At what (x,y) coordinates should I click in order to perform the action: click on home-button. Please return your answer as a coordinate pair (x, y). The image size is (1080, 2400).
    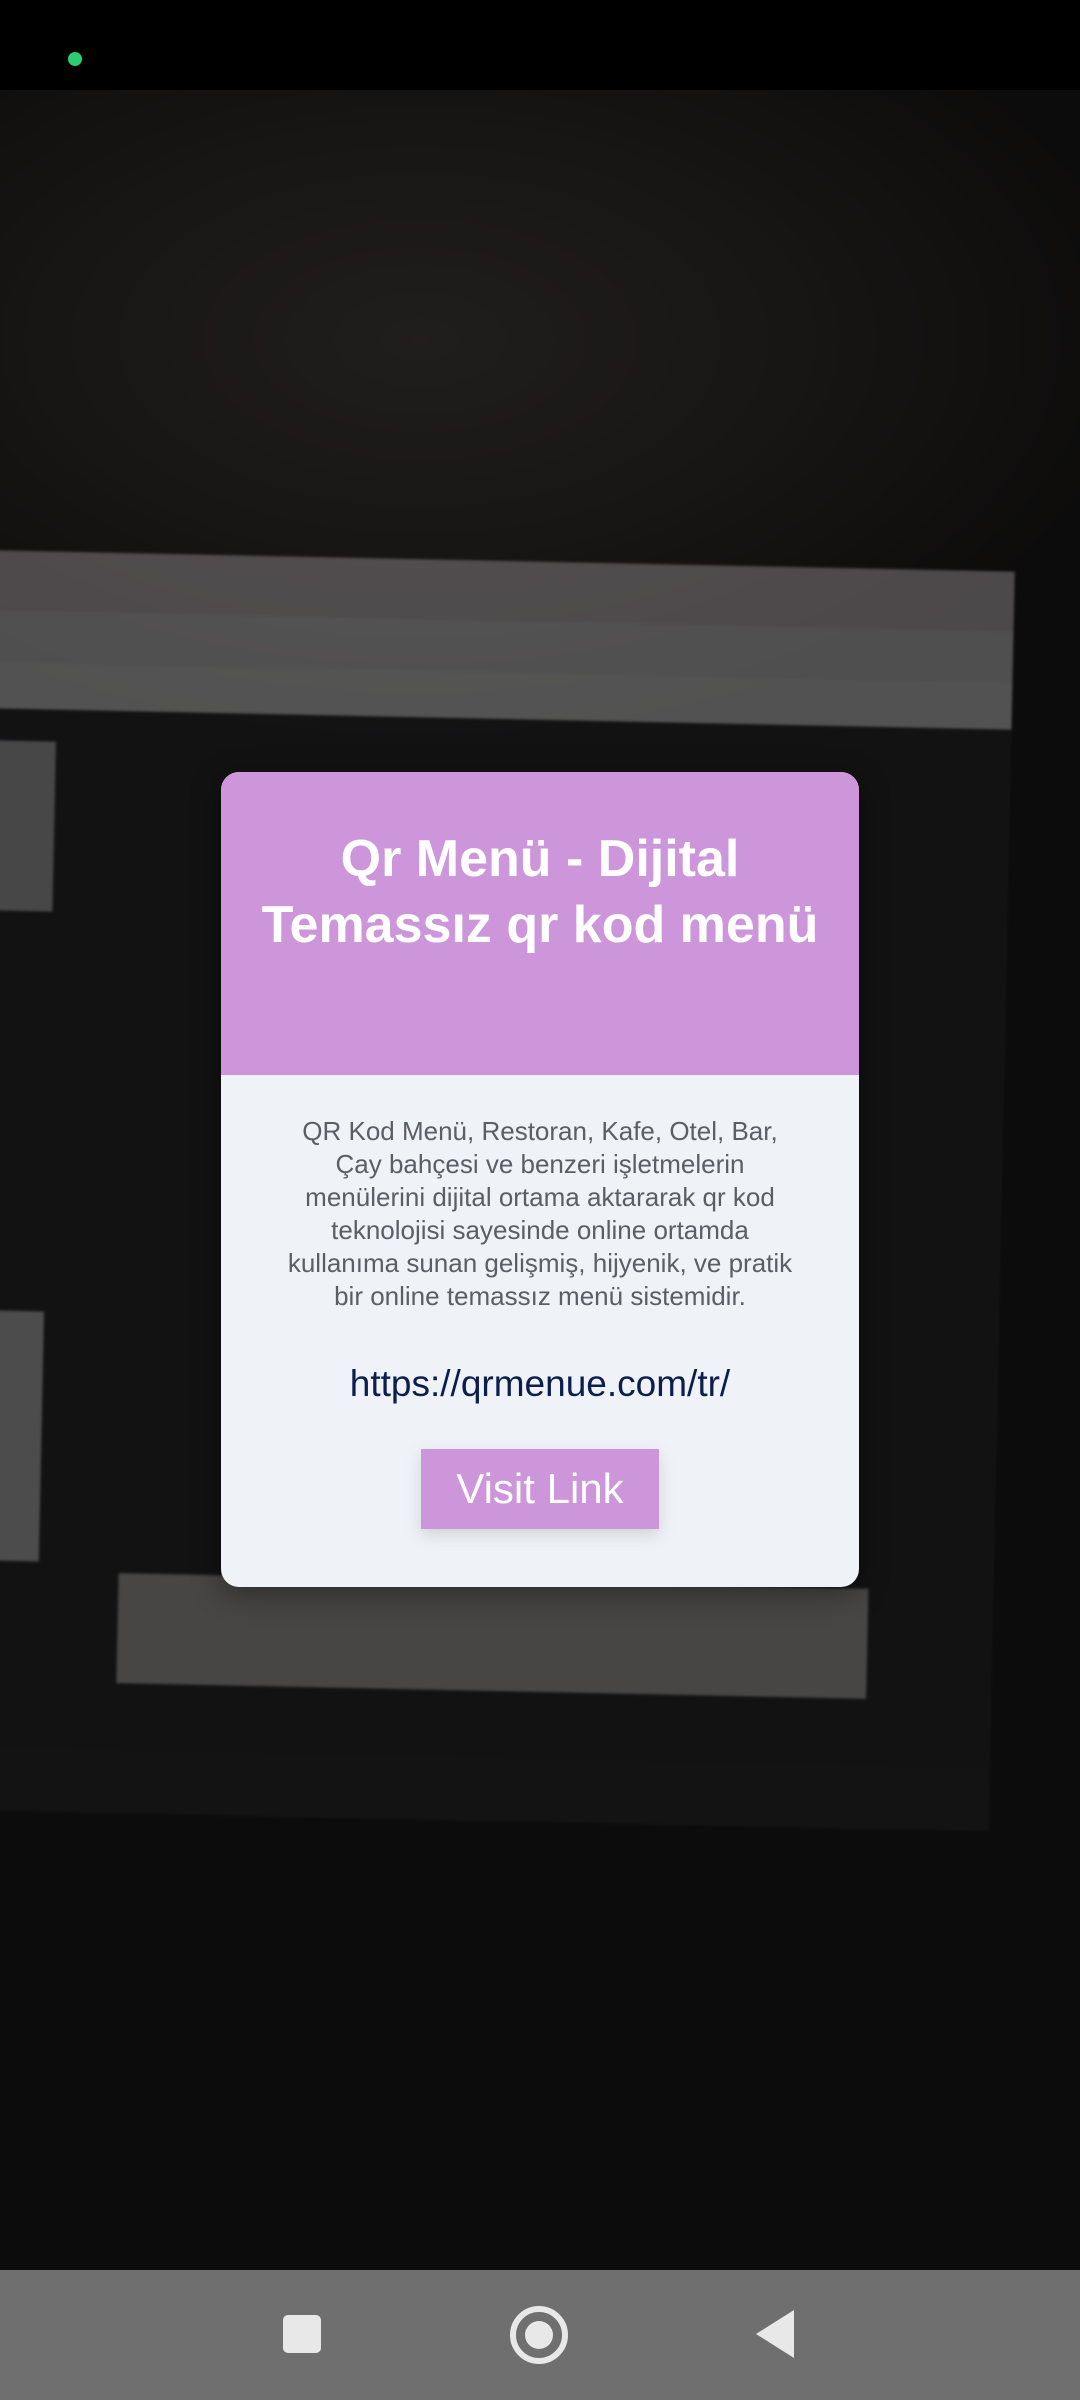
    Looking at the image, I should click on (539, 2335).